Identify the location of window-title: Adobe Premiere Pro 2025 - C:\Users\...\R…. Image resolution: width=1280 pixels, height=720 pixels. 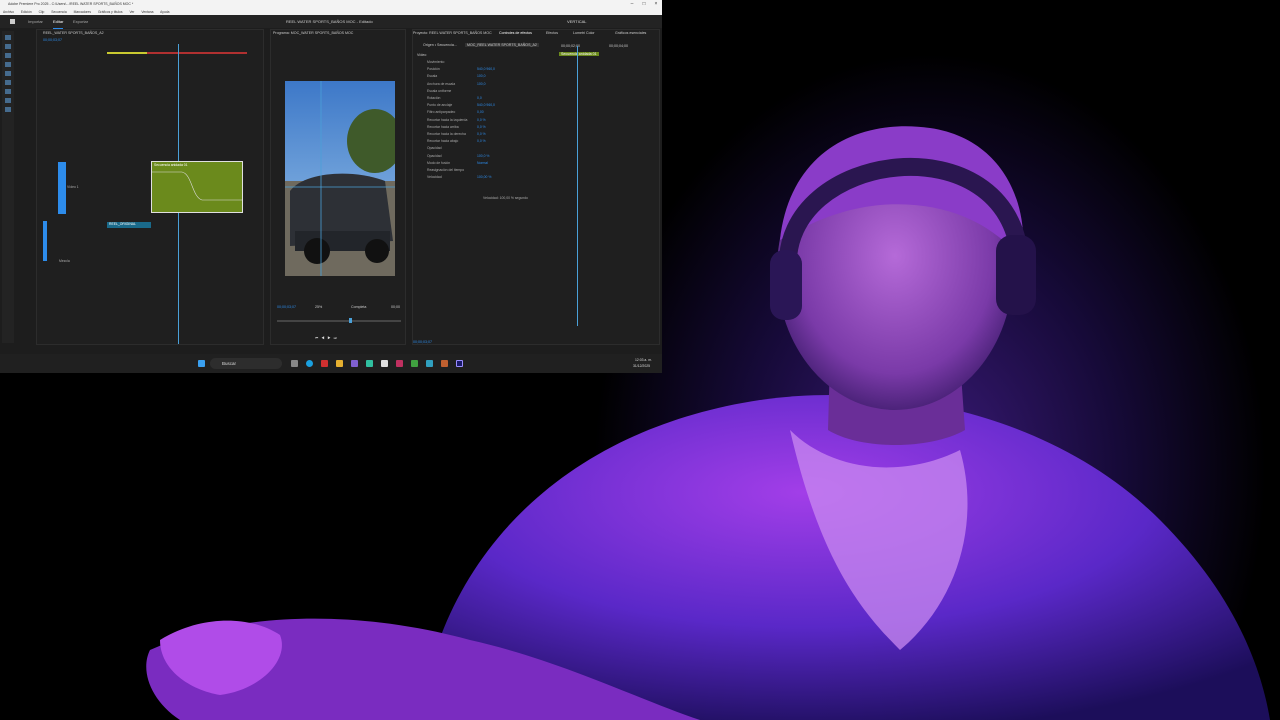
(71, 4).